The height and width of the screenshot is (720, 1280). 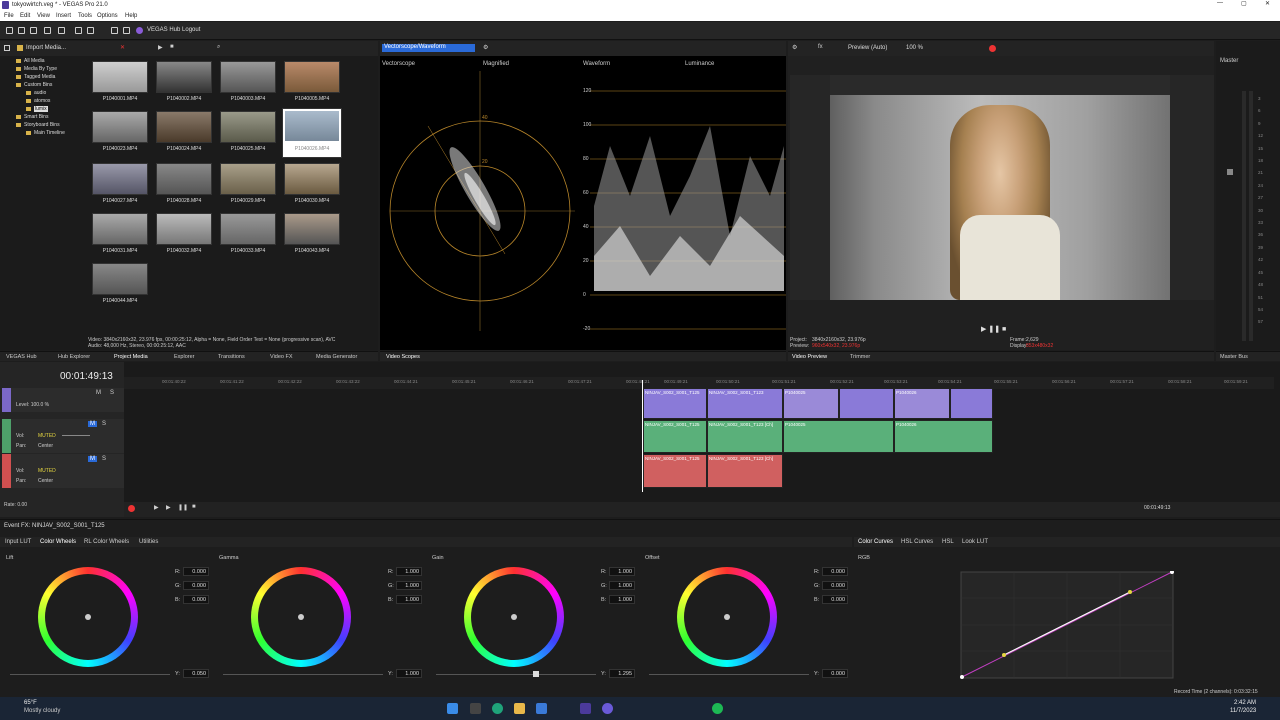 What do you see at coordinates (41, 109) in the screenshot?
I see `tree-item-selected: lumix` at bounding box center [41, 109].